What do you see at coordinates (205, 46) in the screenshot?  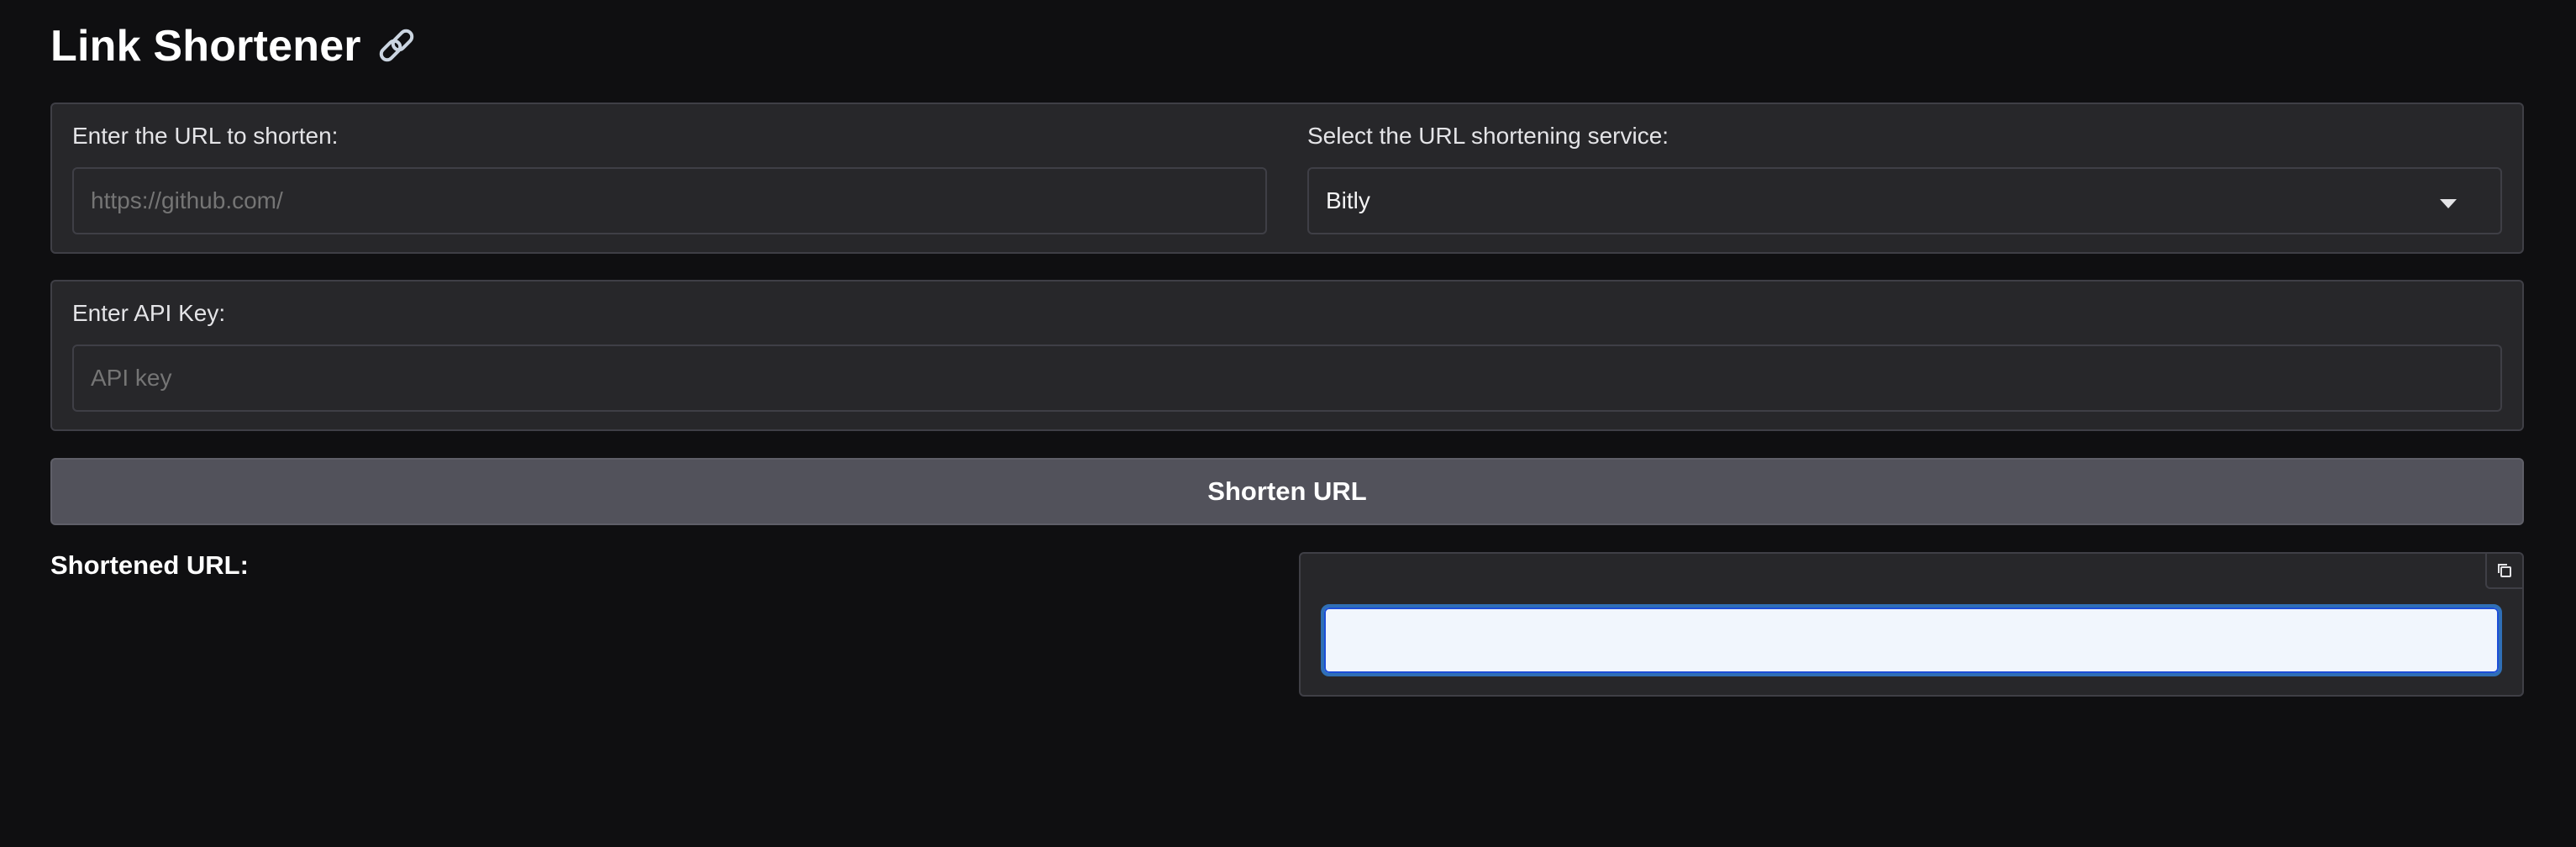 I see `page-title-text: Link Shortener` at bounding box center [205, 46].